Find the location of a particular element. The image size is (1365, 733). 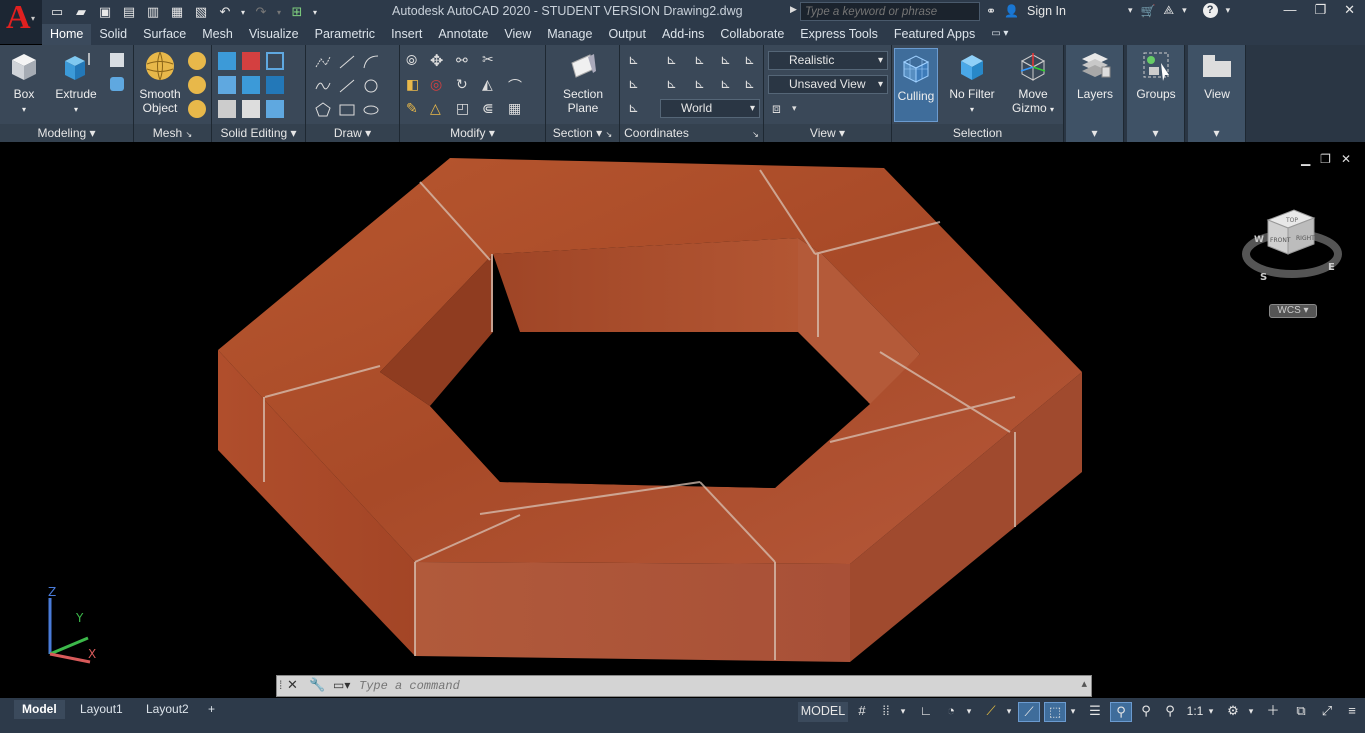

culling-button: Culling is located at coordinates (916, 85).